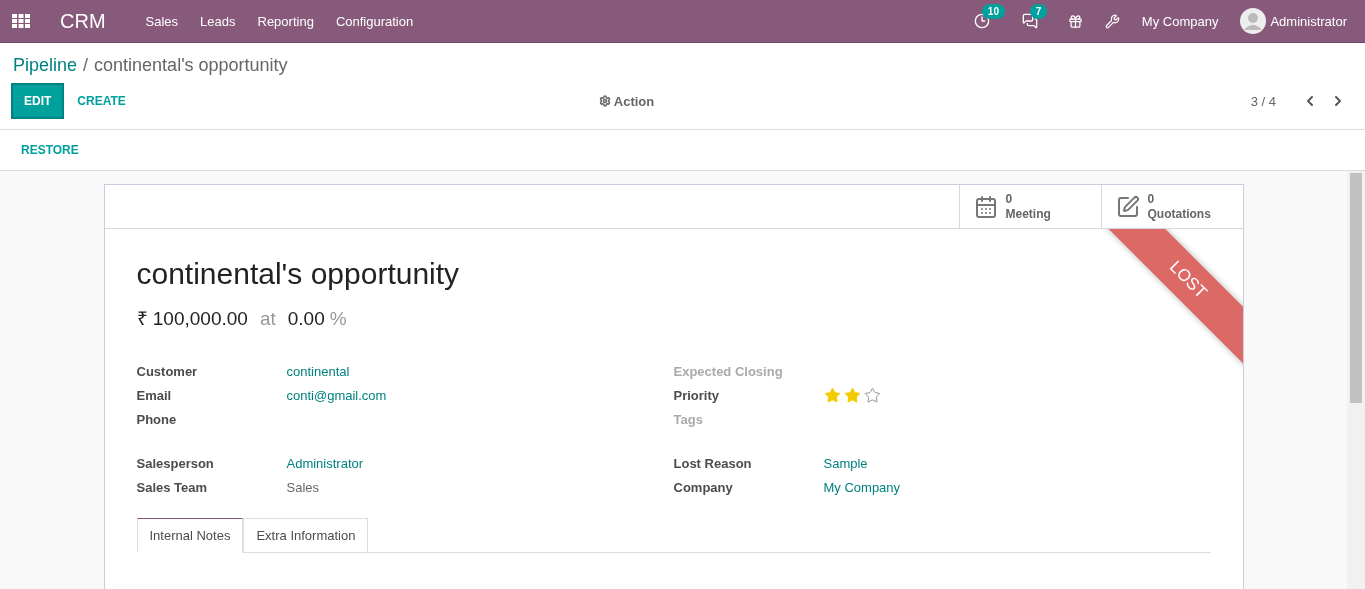 The image size is (1365, 589). What do you see at coordinates (1075, 21) in the screenshot?
I see `gift-icon` at bounding box center [1075, 21].